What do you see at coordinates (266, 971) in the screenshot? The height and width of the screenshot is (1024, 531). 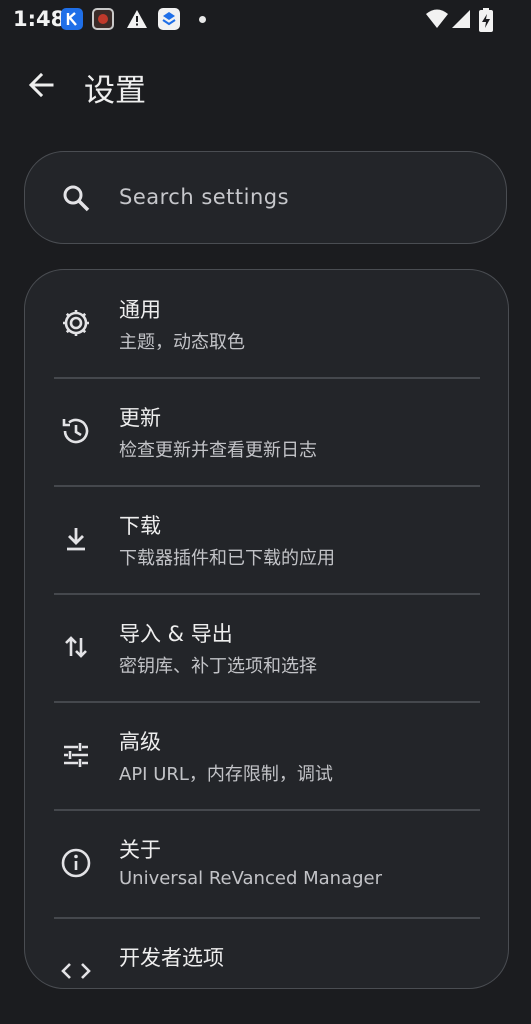 I see `settings-item-developer: 开发者选项` at bounding box center [266, 971].